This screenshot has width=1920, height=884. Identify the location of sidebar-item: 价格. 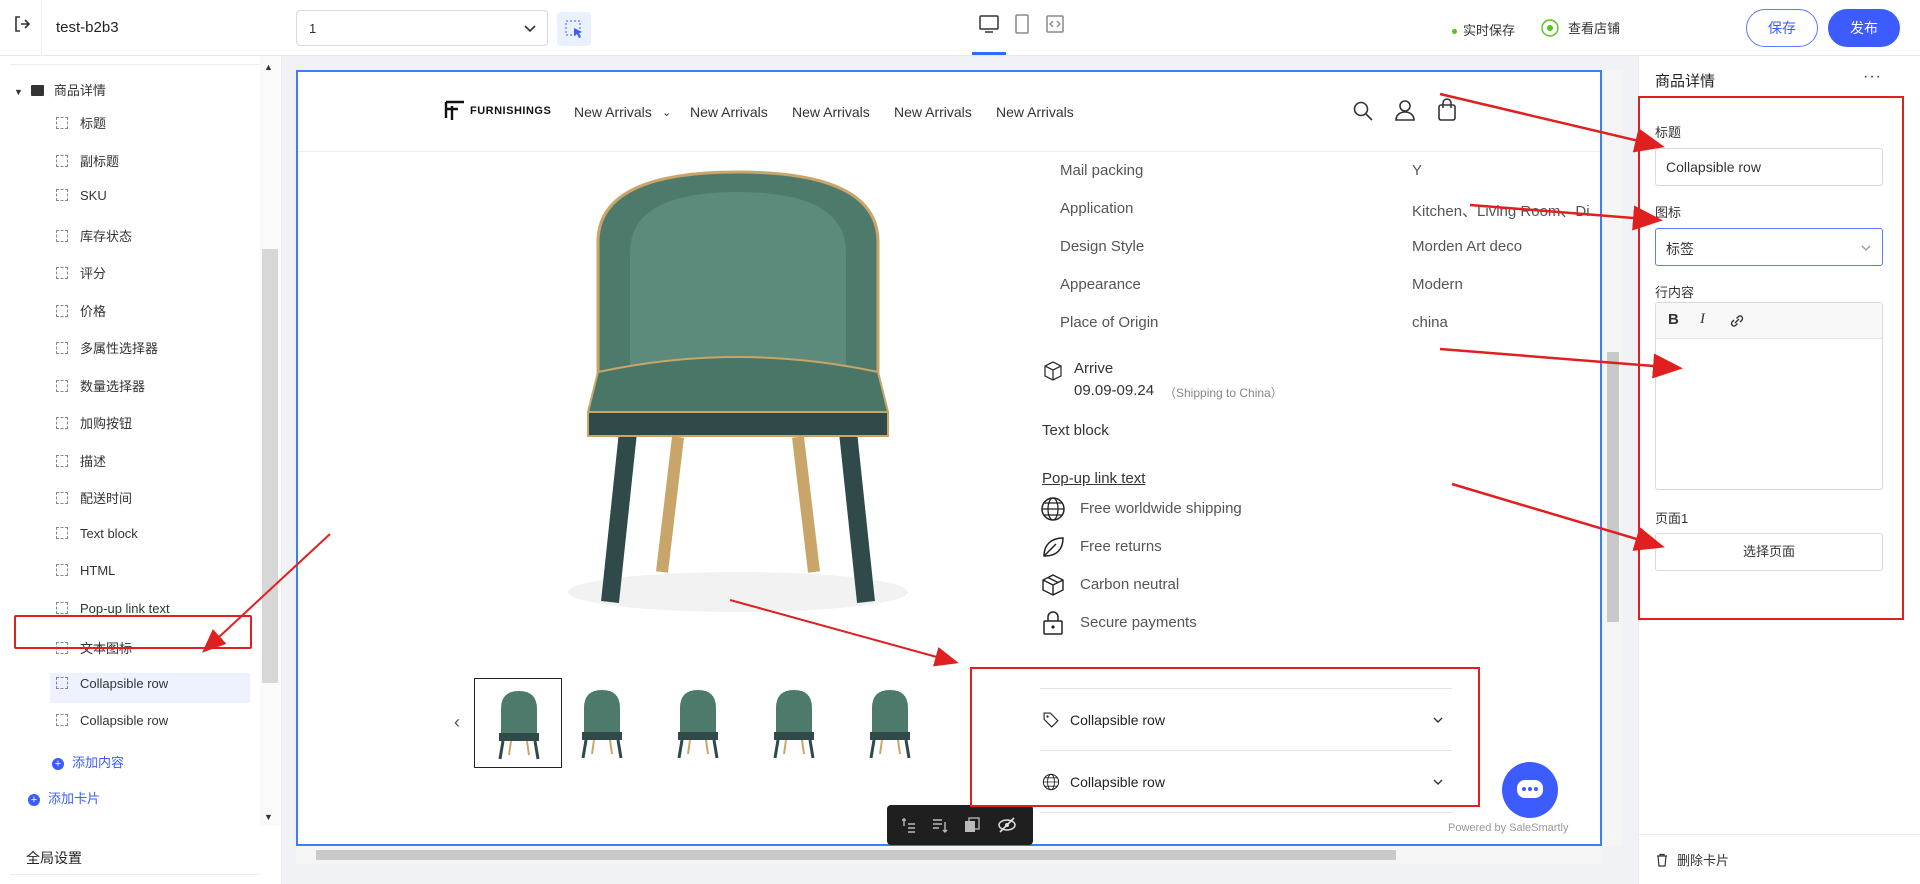
(81, 311).